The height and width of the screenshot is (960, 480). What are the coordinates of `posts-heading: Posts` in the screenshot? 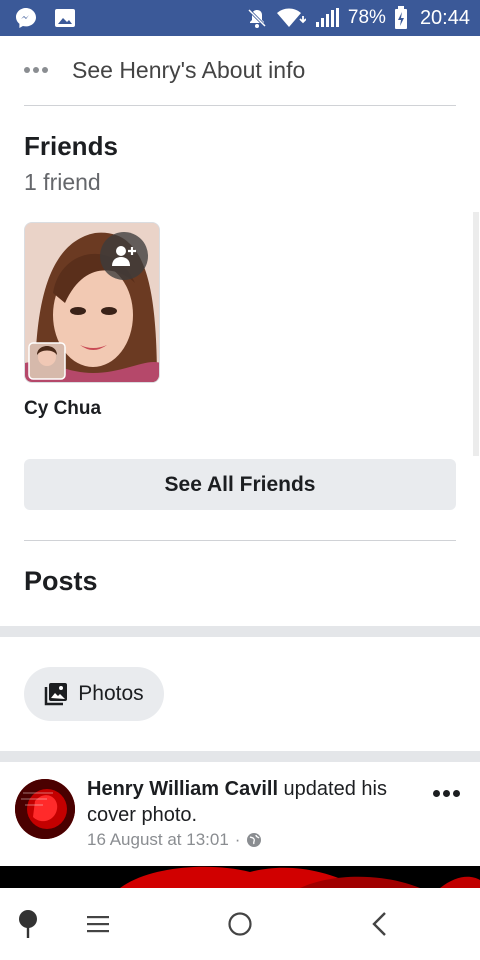 It's located at (61, 581).